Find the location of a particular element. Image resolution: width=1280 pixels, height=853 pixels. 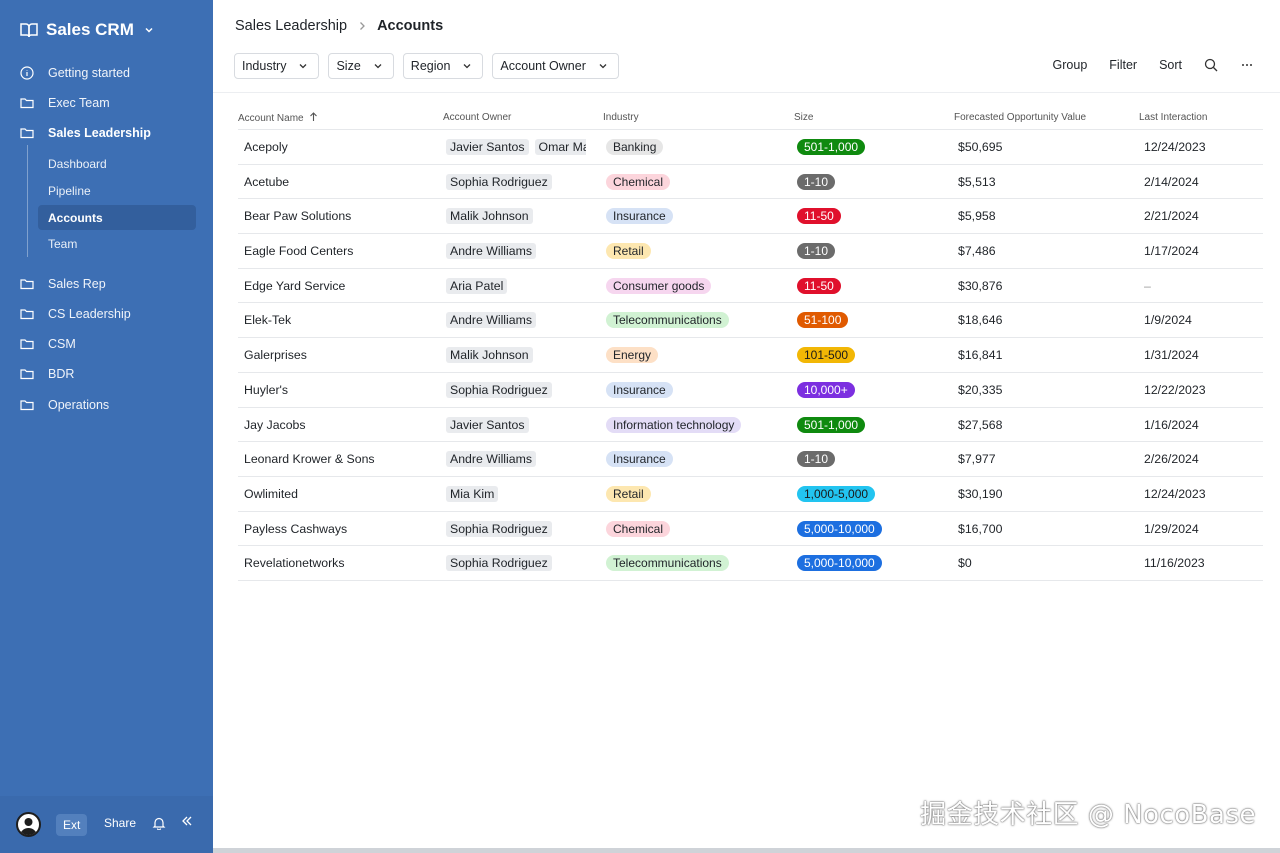

sort-button: Sort is located at coordinates (1170, 65).